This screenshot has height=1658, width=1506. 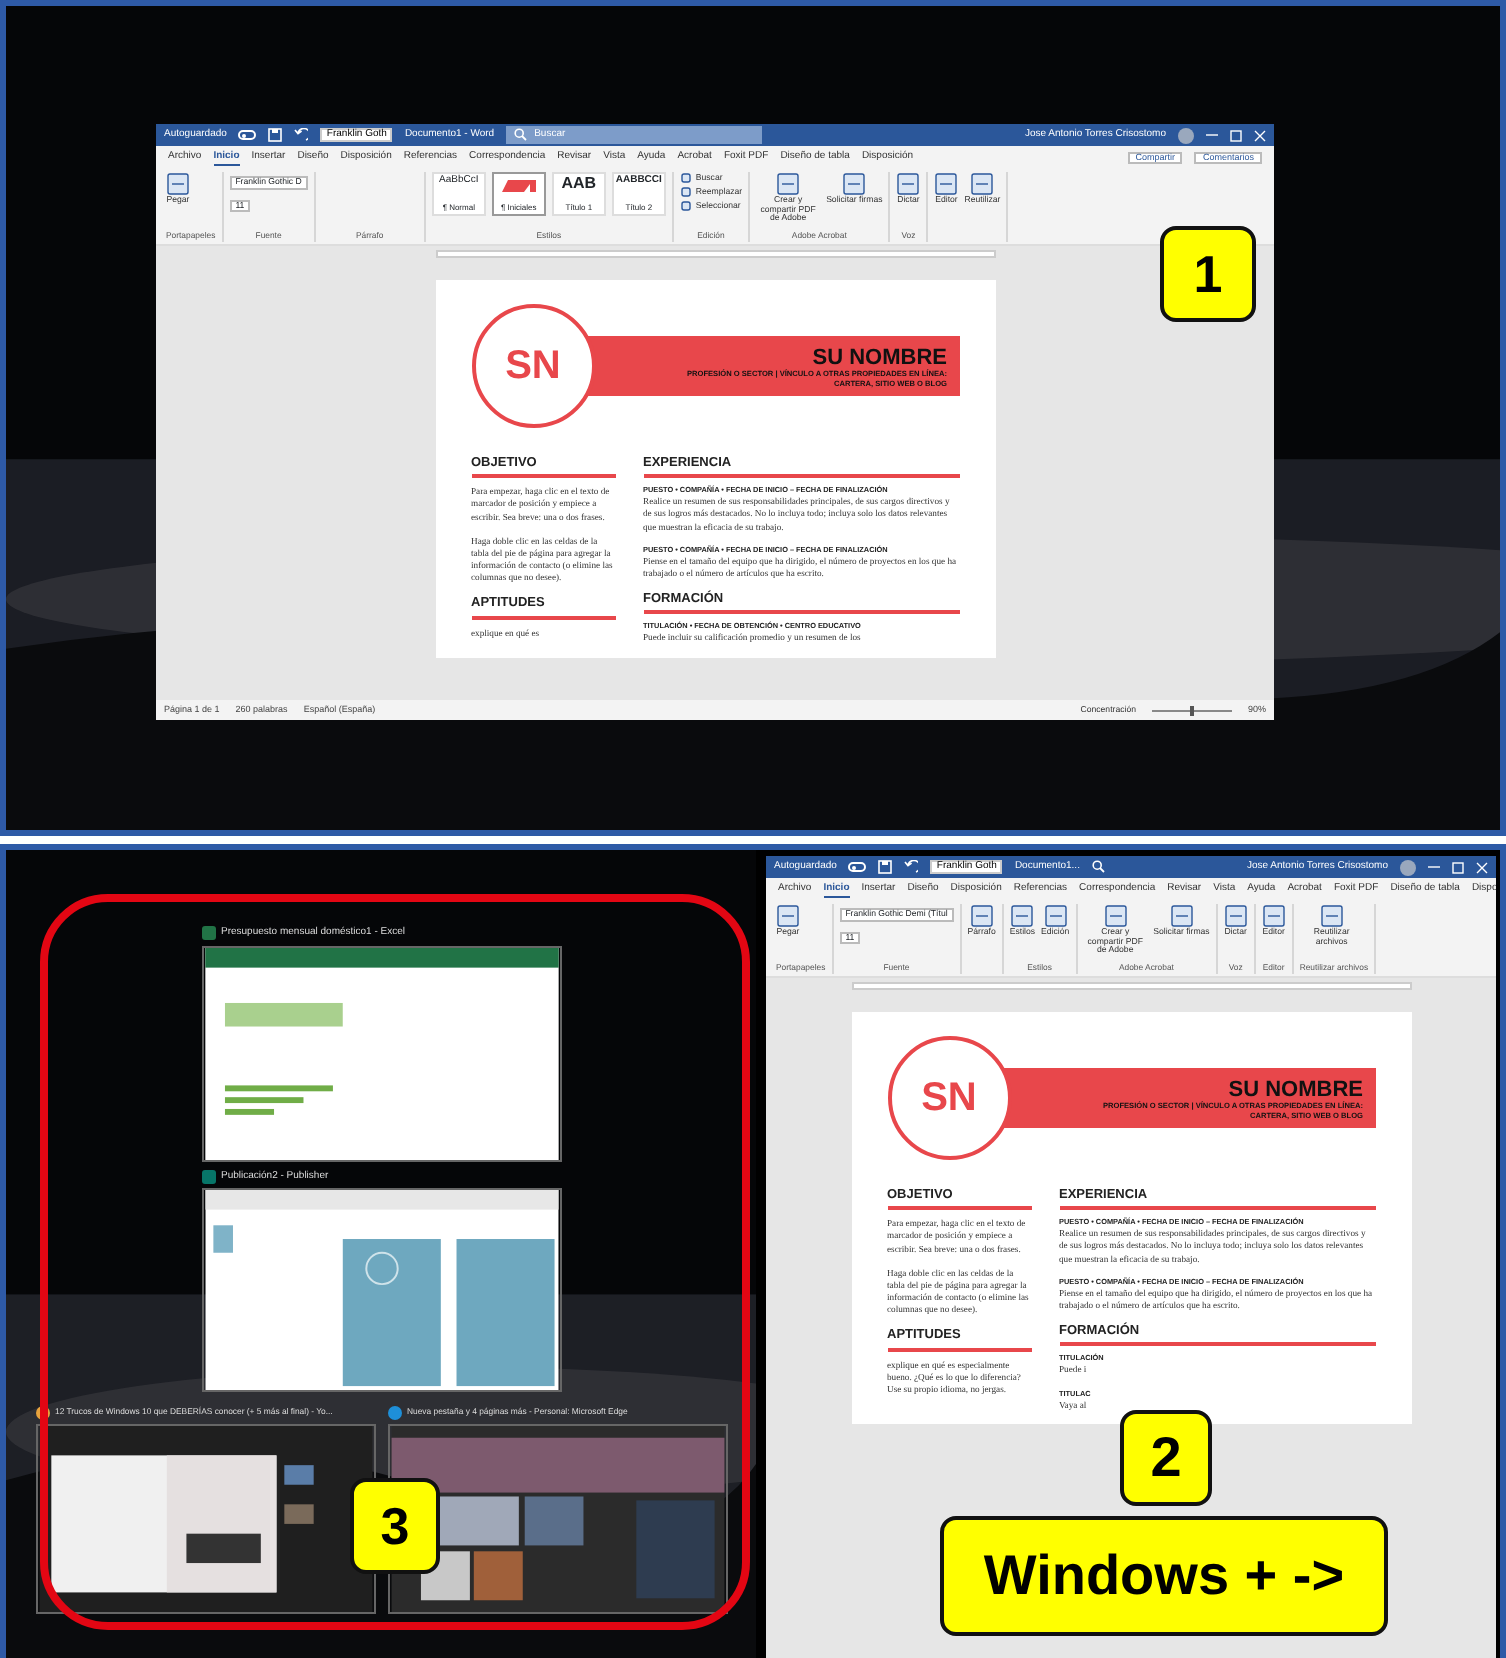 What do you see at coordinates (1166, 1458) in the screenshot?
I see `callout-label: 2` at bounding box center [1166, 1458].